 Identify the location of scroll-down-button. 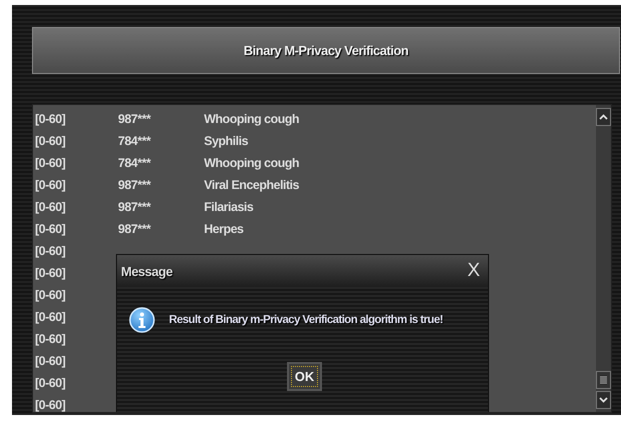
(603, 400).